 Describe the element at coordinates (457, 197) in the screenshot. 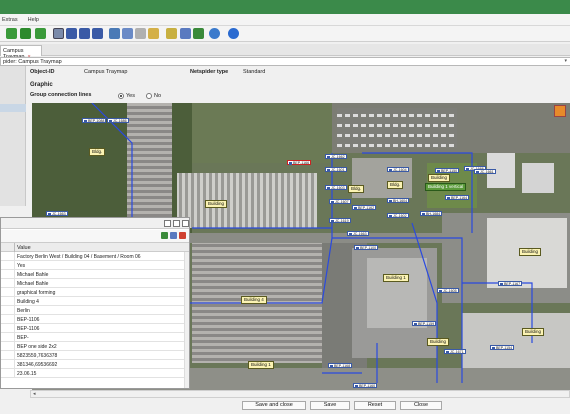

I see `connector-tag: BEP-1164` at that location.